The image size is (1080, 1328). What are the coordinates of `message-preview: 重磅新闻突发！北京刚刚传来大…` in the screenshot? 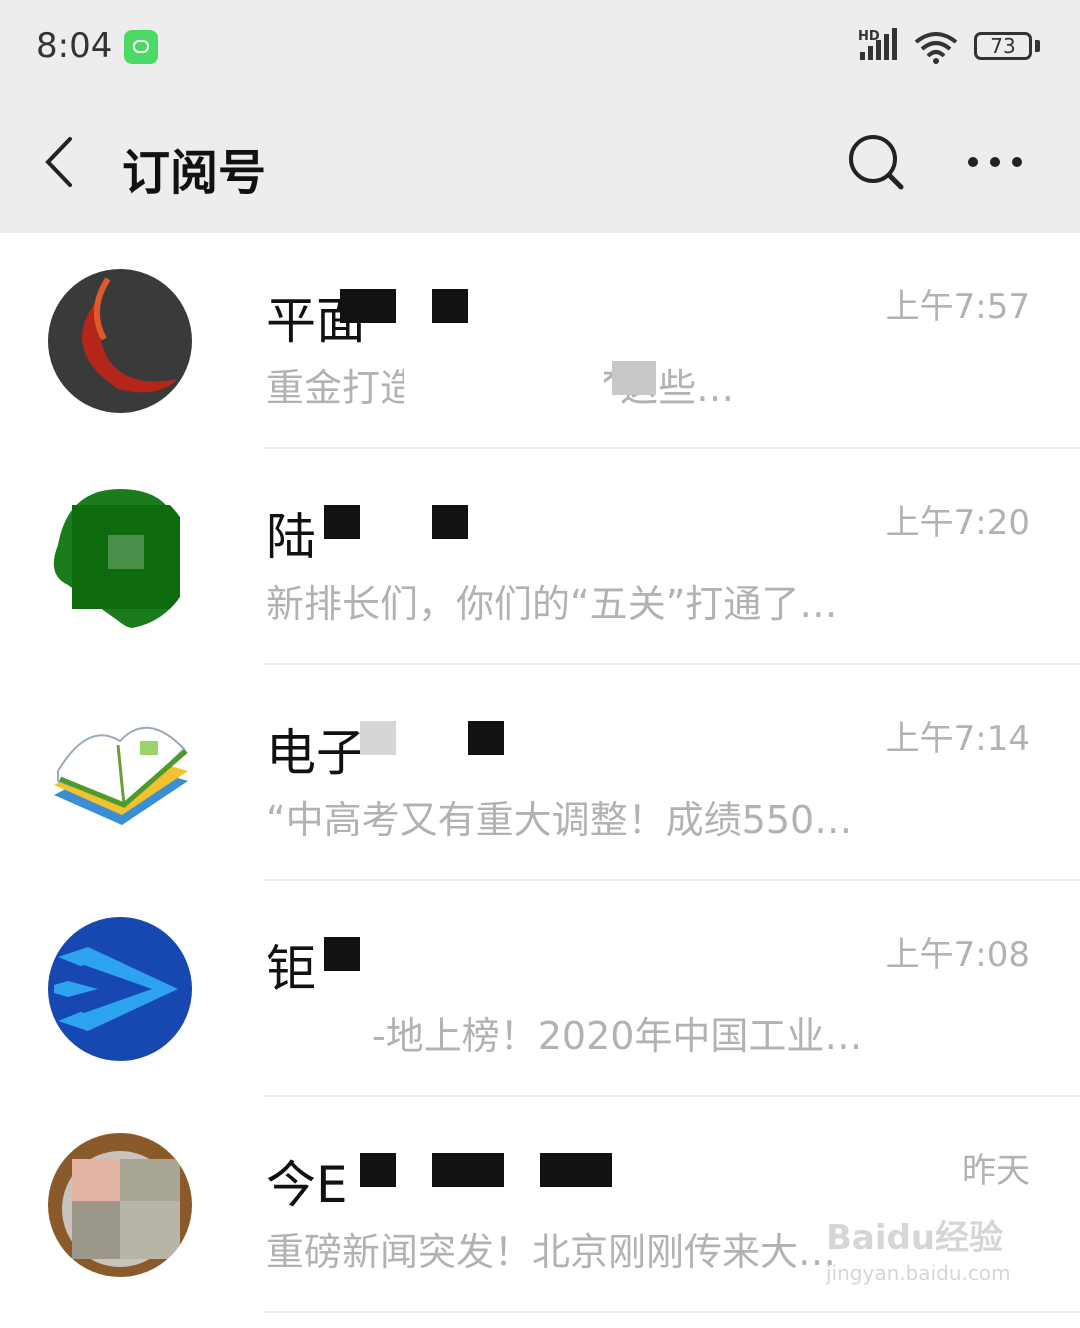 It's located at (551, 1252).